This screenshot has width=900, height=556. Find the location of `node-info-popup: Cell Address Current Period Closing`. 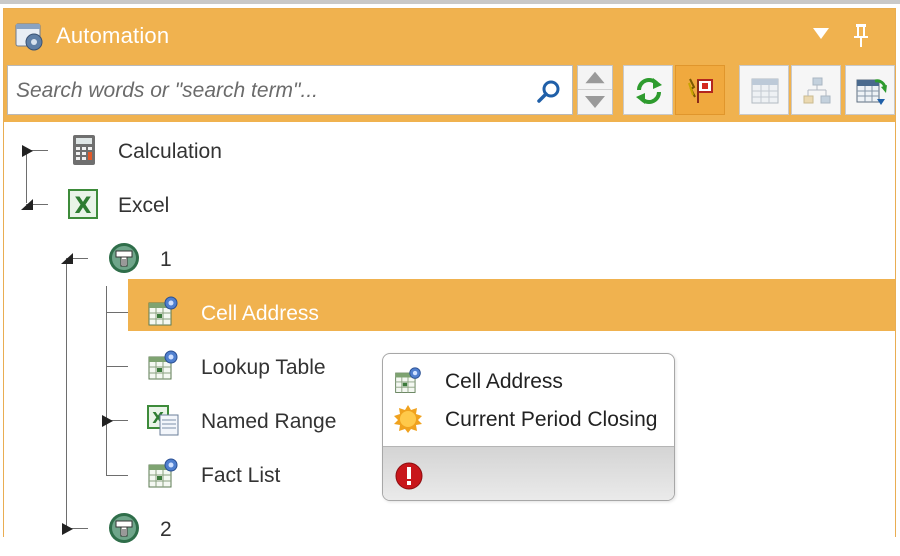

node-info-popup: Cell Address Current Period Closing is located at coordinates (528, 427).